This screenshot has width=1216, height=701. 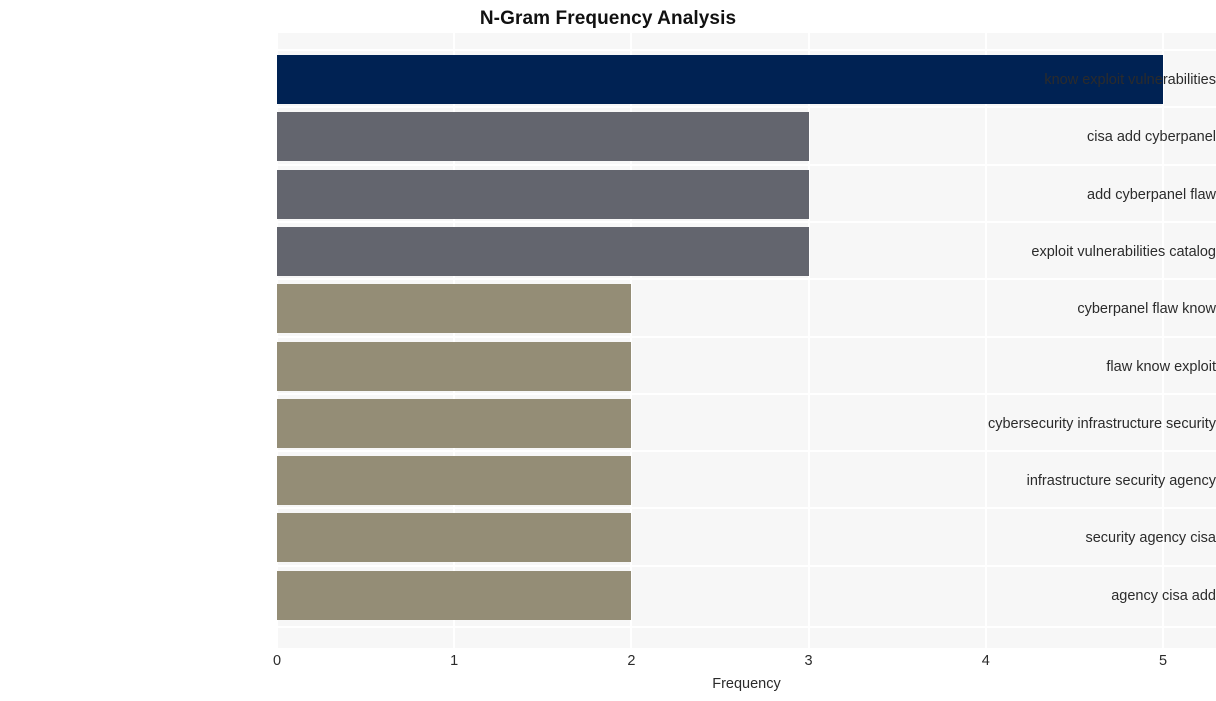 I want to click on x-axis-title: Frequency, so click(x=746, y=684).